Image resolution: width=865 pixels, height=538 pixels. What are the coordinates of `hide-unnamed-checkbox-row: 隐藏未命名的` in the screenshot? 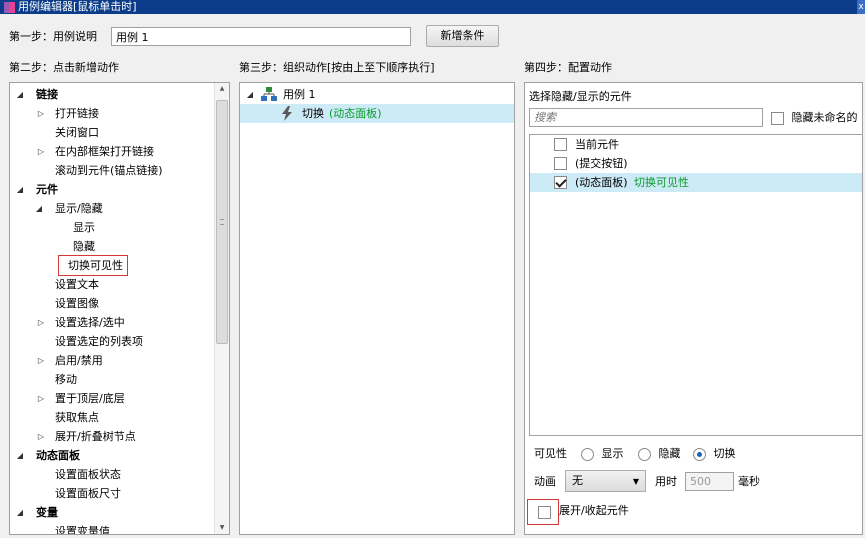 It's located at (814, 118).